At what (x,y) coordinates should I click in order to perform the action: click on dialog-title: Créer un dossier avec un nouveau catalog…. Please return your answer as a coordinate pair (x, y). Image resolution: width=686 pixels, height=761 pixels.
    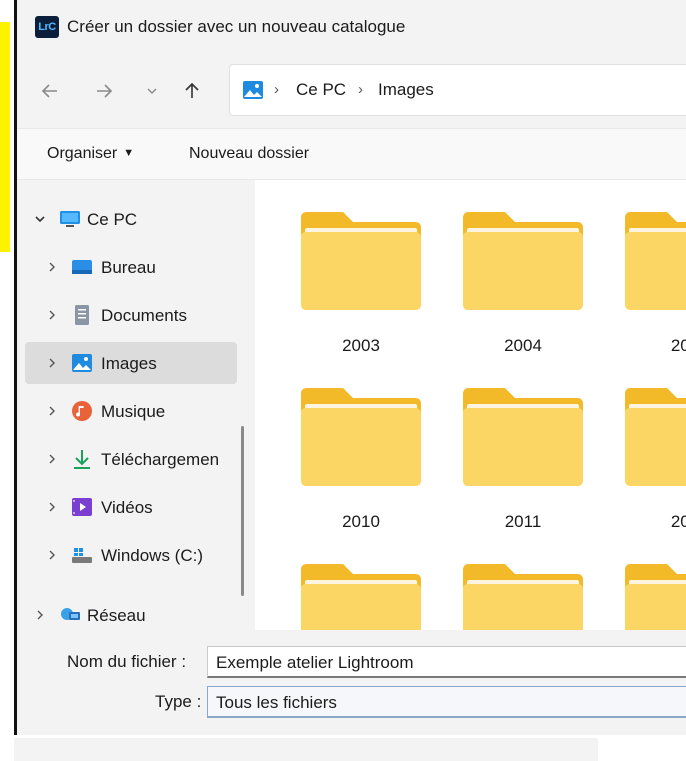
    Looking at the image, I should click on (236, 26).